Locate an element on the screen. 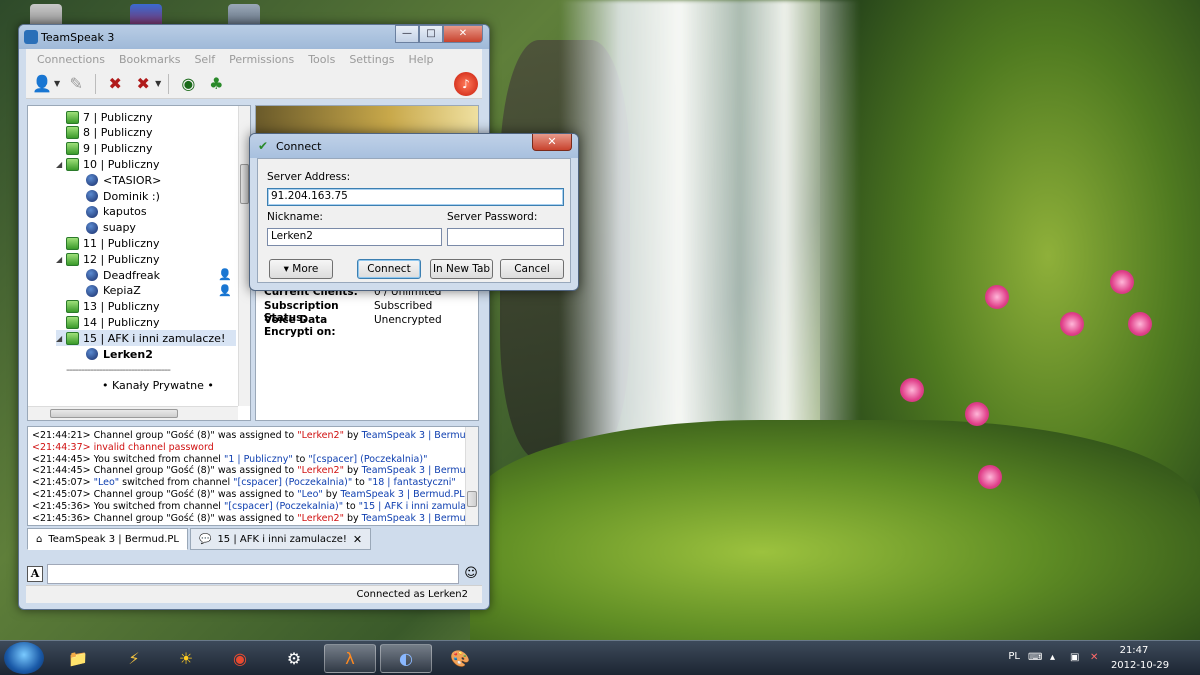  tree-horizontal-scrollbar is located at coordinates (133, 413).